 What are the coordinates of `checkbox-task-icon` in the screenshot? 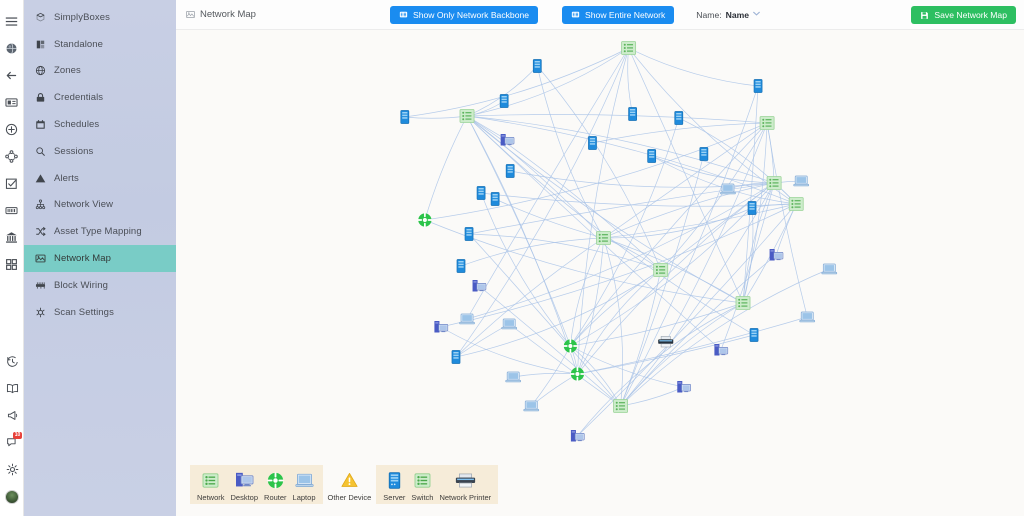 It's located at (12, 183).